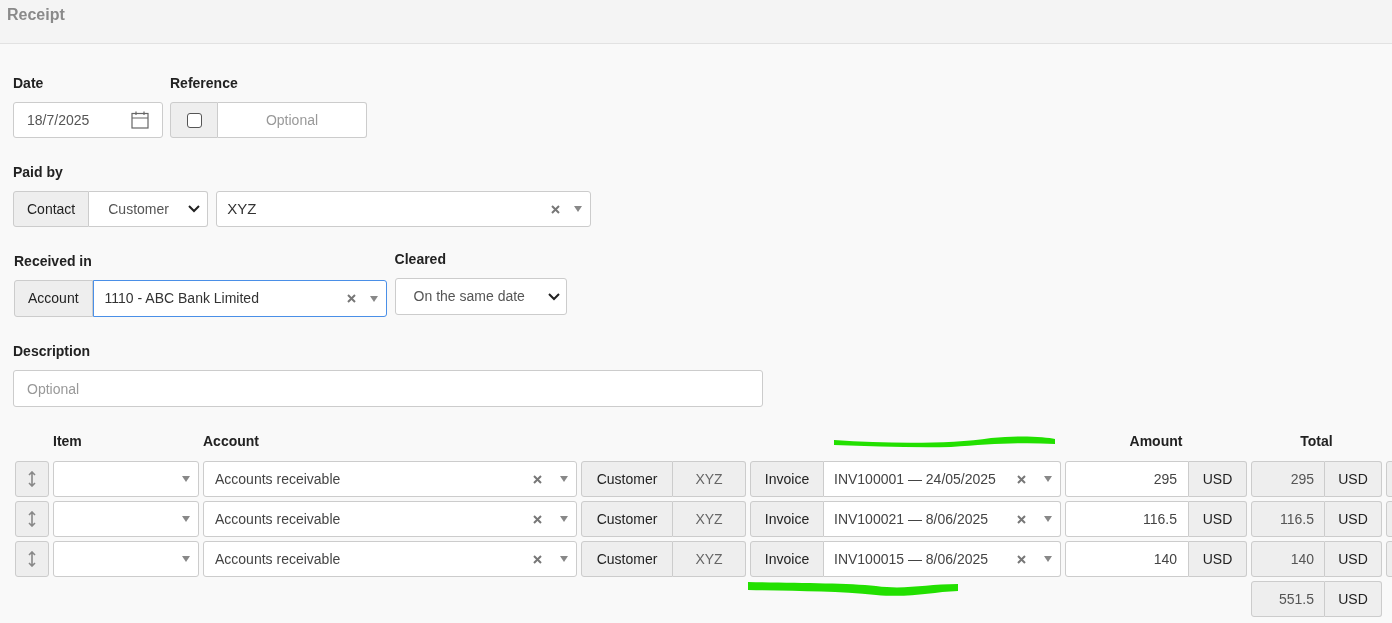 The image size is (1392, 623). What do you see at coordinates (1156, 441) in the screenshot?
I see `column-header: Amount` at bounding box center [1156, 441].